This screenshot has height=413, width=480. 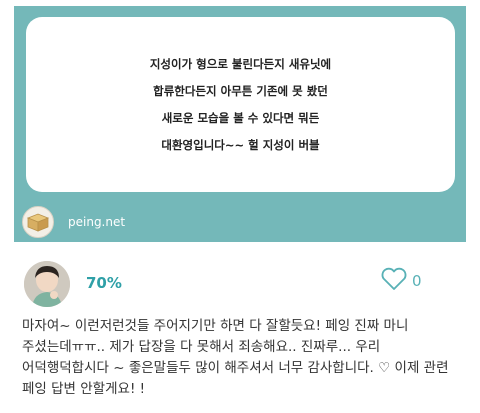 What do you see at coordinates (240, 90) in the screenshot?
I see `question-line: 합류한다든지 아무튼 기존에 못 봤던` at bounding box center [240, 90].